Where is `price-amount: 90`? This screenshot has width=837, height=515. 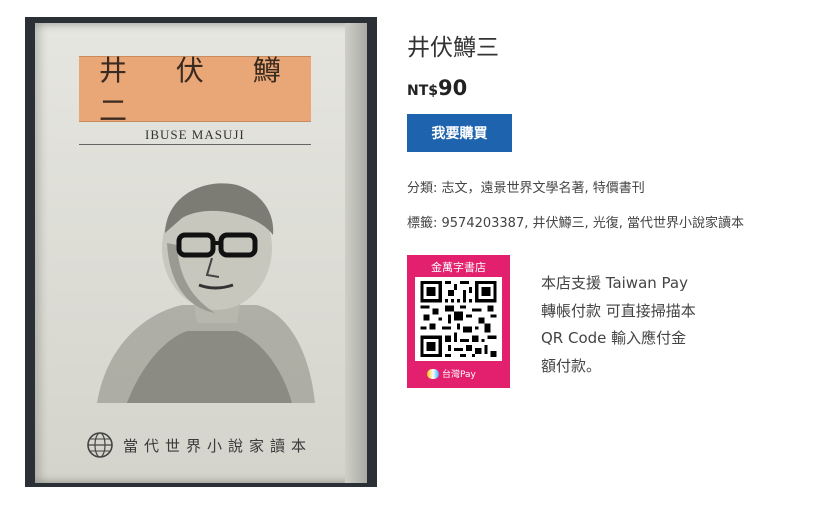 price-amount: 90 is located at coordinates (453, 88).